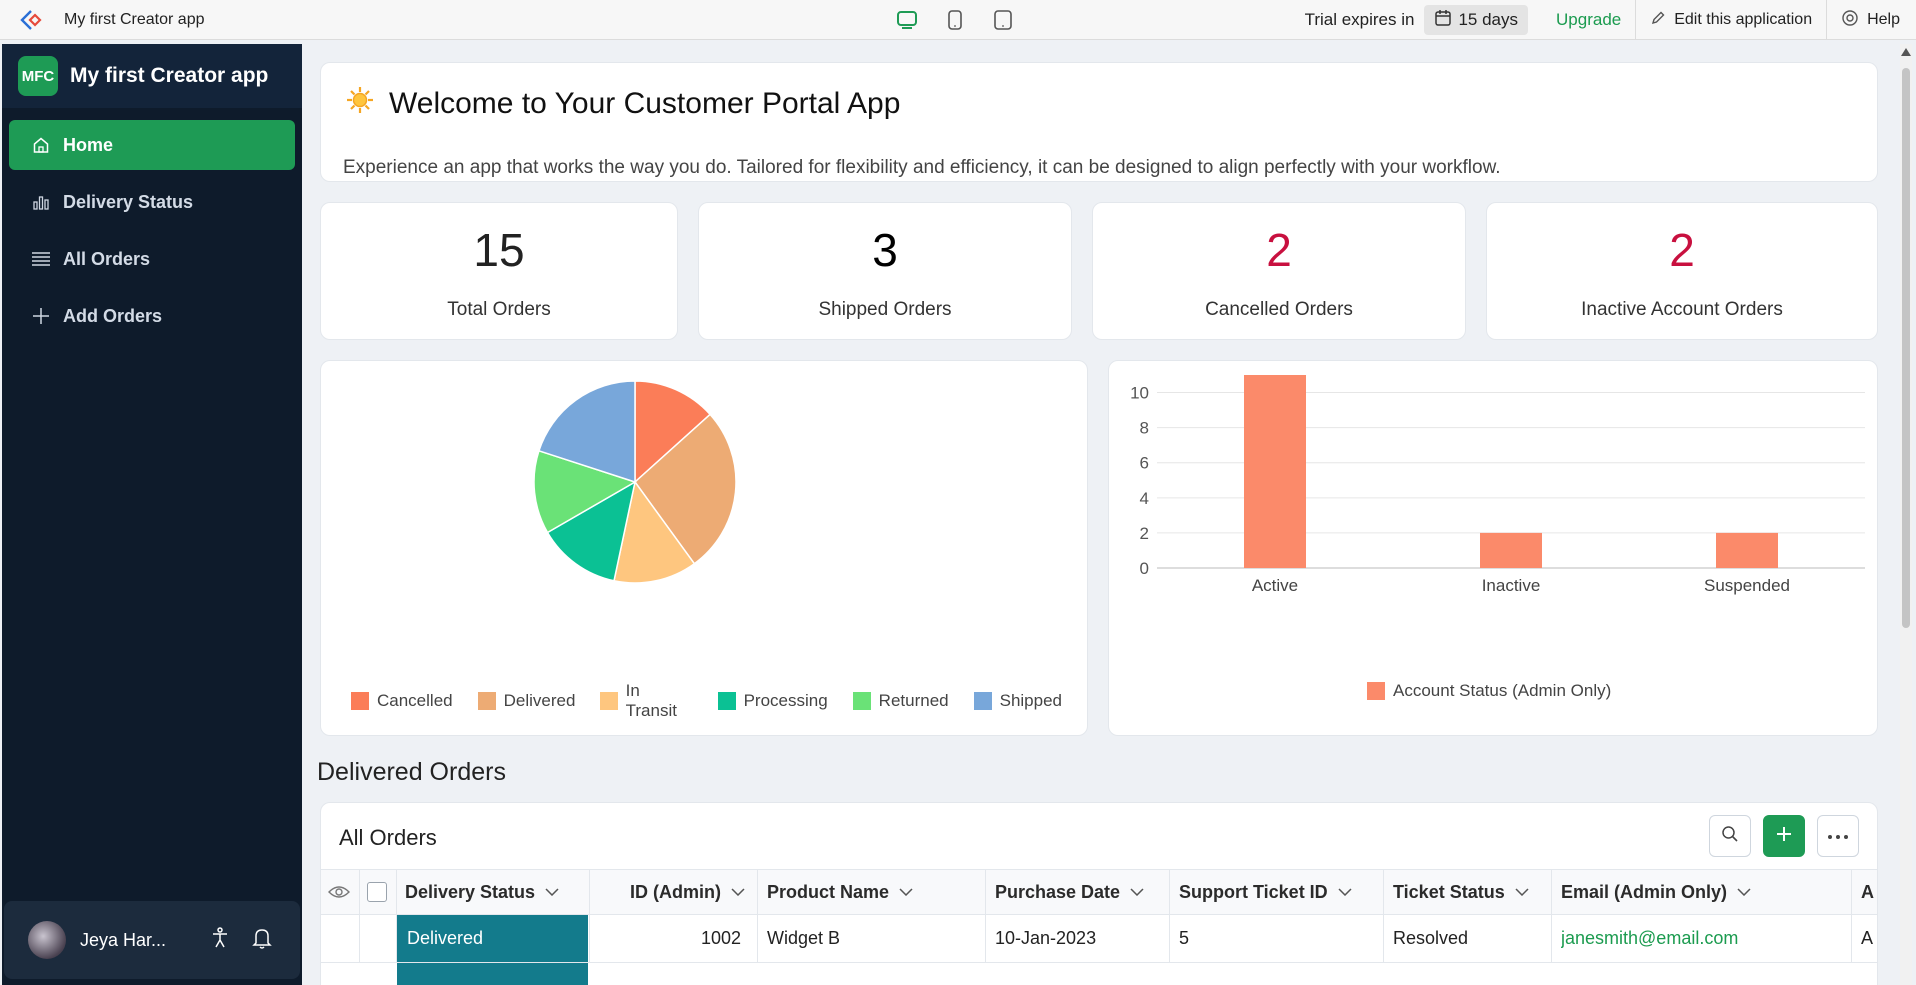 This screenshot has width=1916, height=985. Describe the element at coordinates (262, 940) in the screenshot. I see `bell-icon` at that location.